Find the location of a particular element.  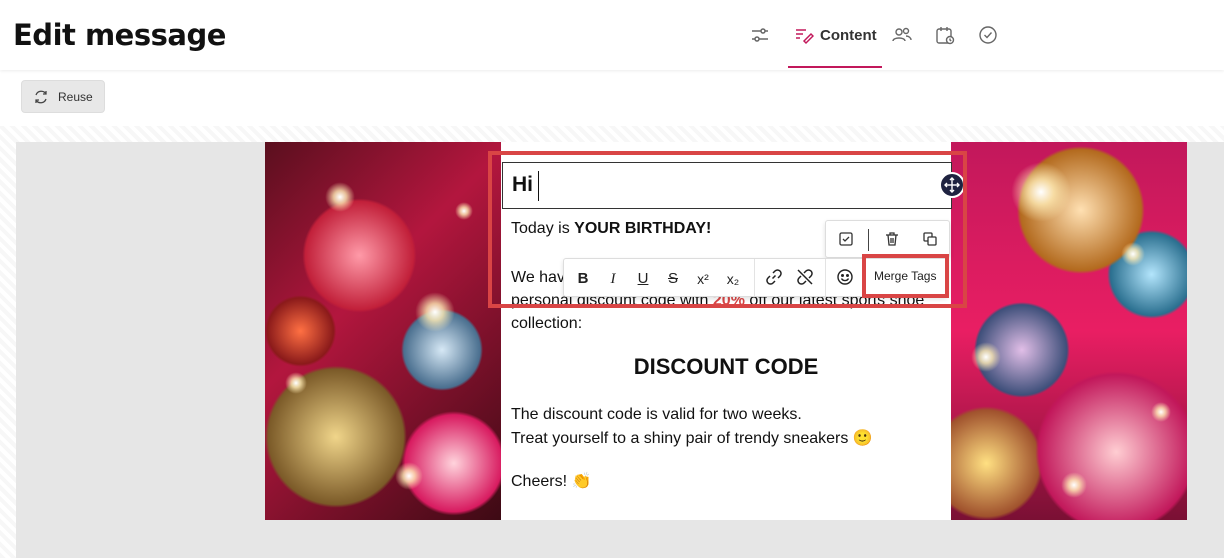

block-tools-popover is located at coordinates (887, 239).